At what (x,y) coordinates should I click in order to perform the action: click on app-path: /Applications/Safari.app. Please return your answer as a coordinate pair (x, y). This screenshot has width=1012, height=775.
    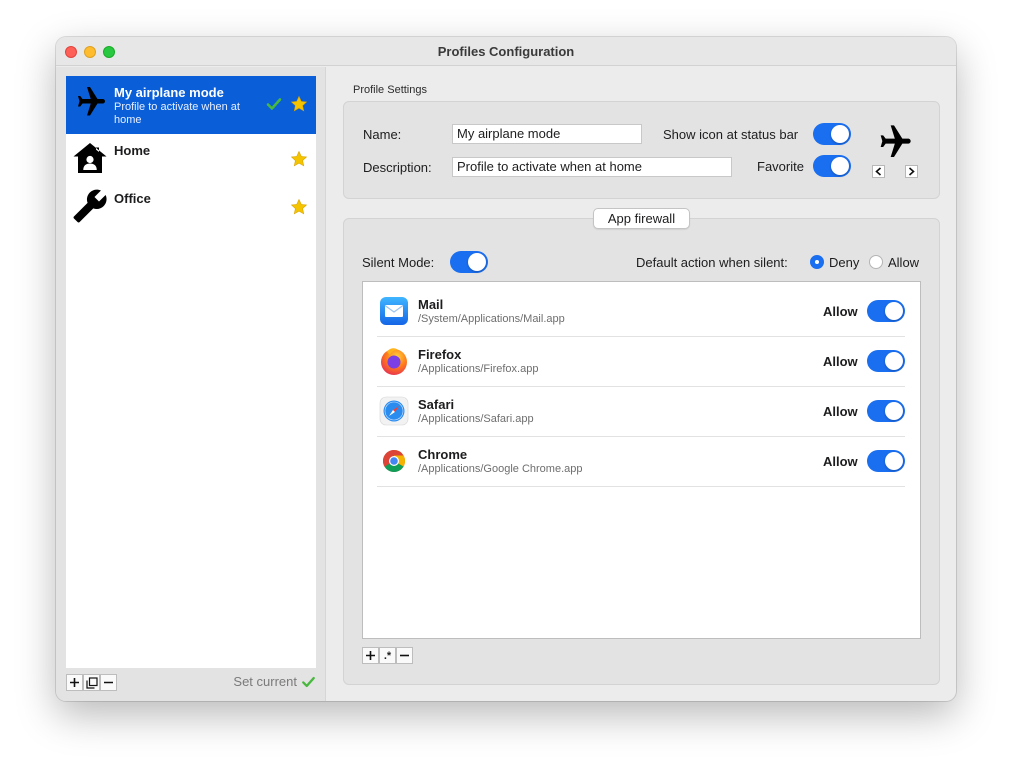
    Looking at the image, I should click on (476, 419).